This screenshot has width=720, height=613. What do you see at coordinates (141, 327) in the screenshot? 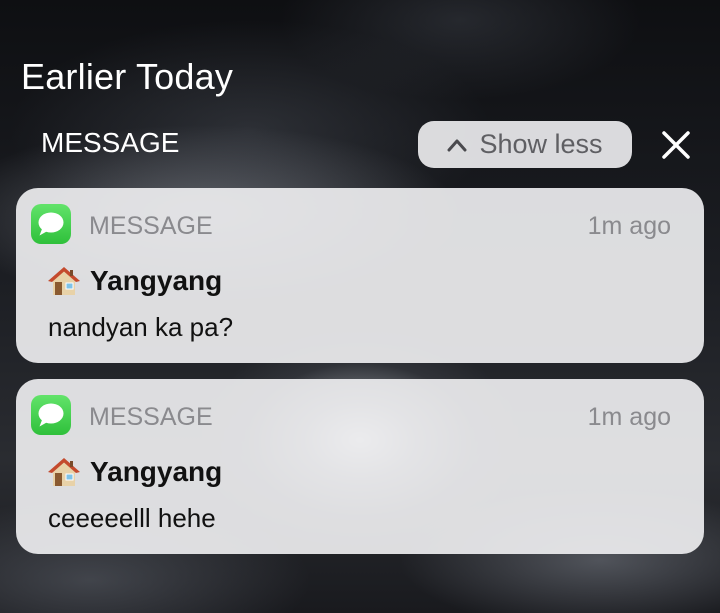
I see `message-text: nandyan ka pa?` at bounding box center [141, 327].